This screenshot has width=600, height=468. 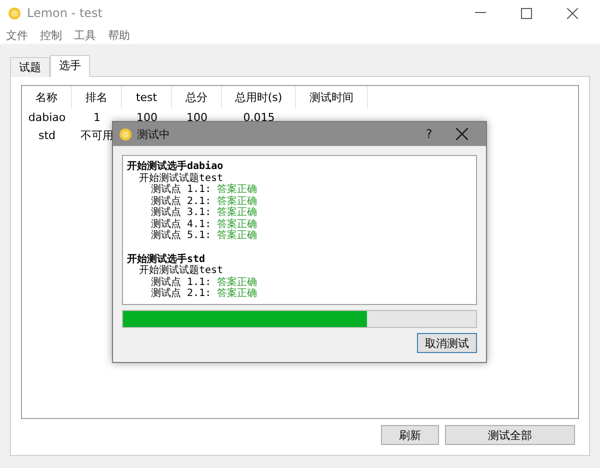 What do you see at coordinates (175, 166) in the screenshot?
I see `log-line: 开始测试选手dabiao` at bounding box center [175, 166].